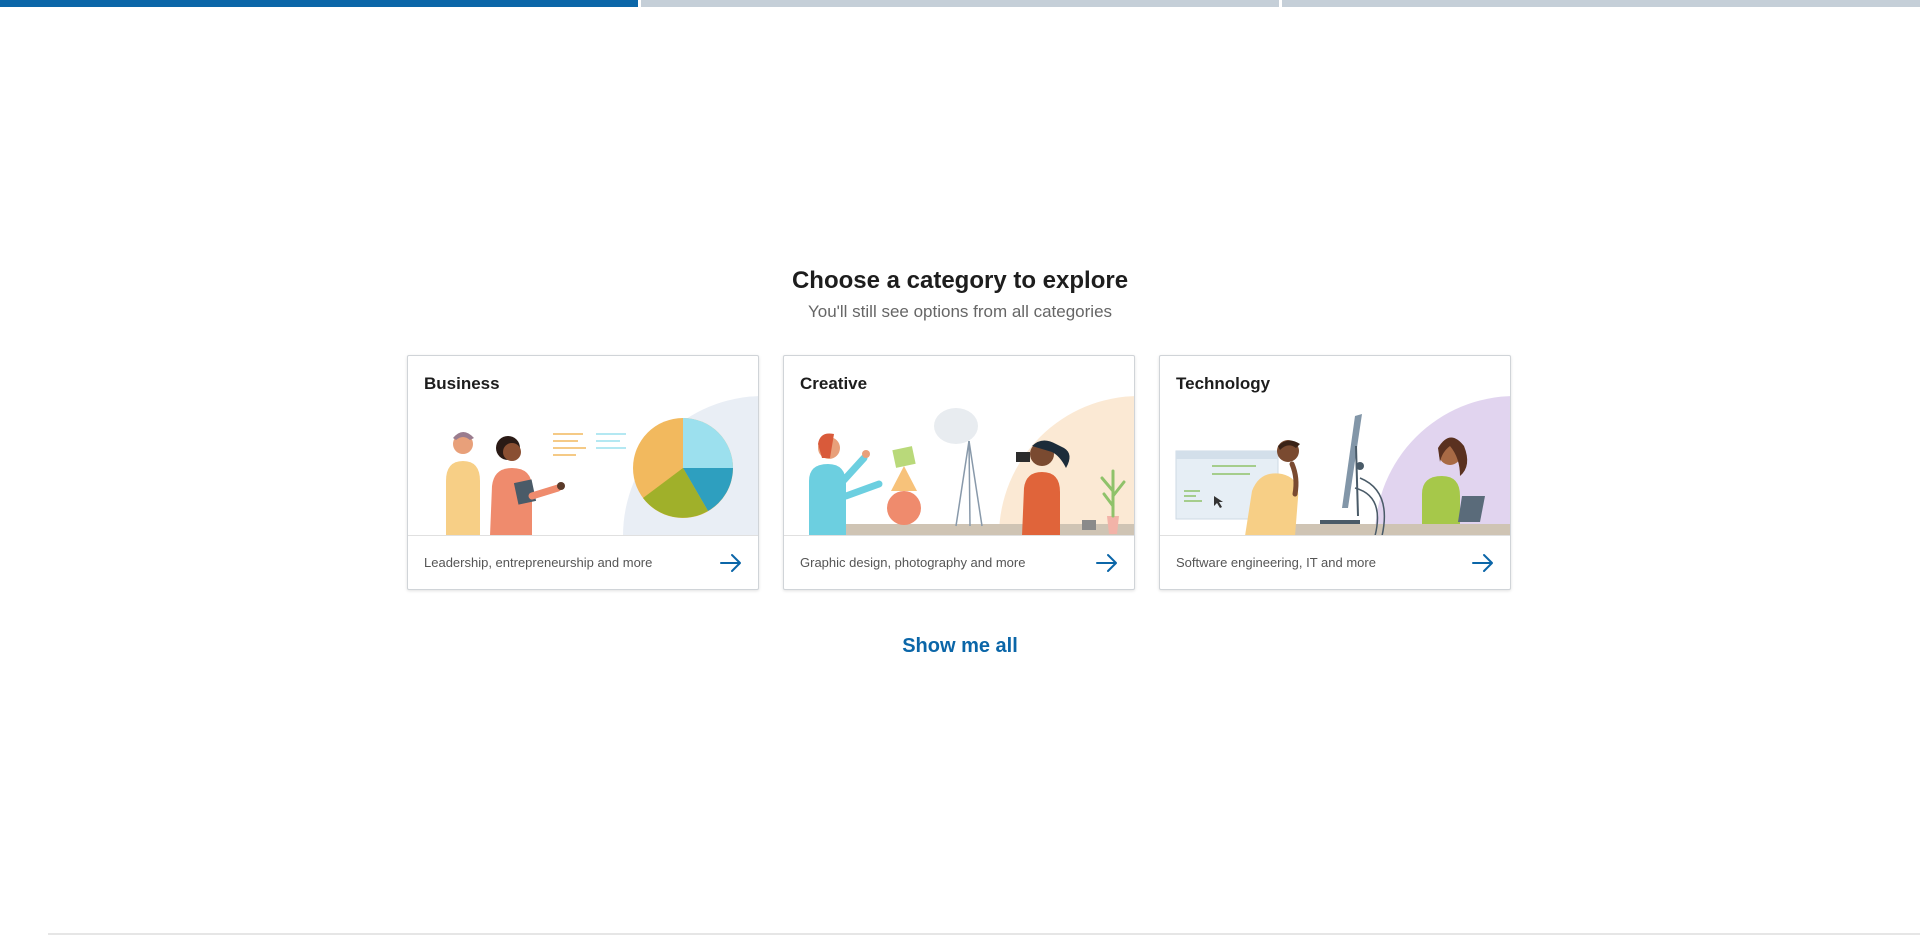  I want to click on technology-illustration, so click(1342, 466).